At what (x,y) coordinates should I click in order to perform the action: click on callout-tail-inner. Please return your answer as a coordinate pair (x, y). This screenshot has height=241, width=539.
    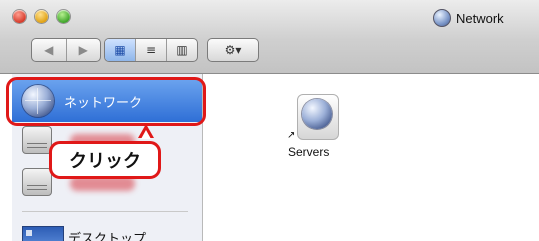
    Looking at the image, I should click on (146, 134).